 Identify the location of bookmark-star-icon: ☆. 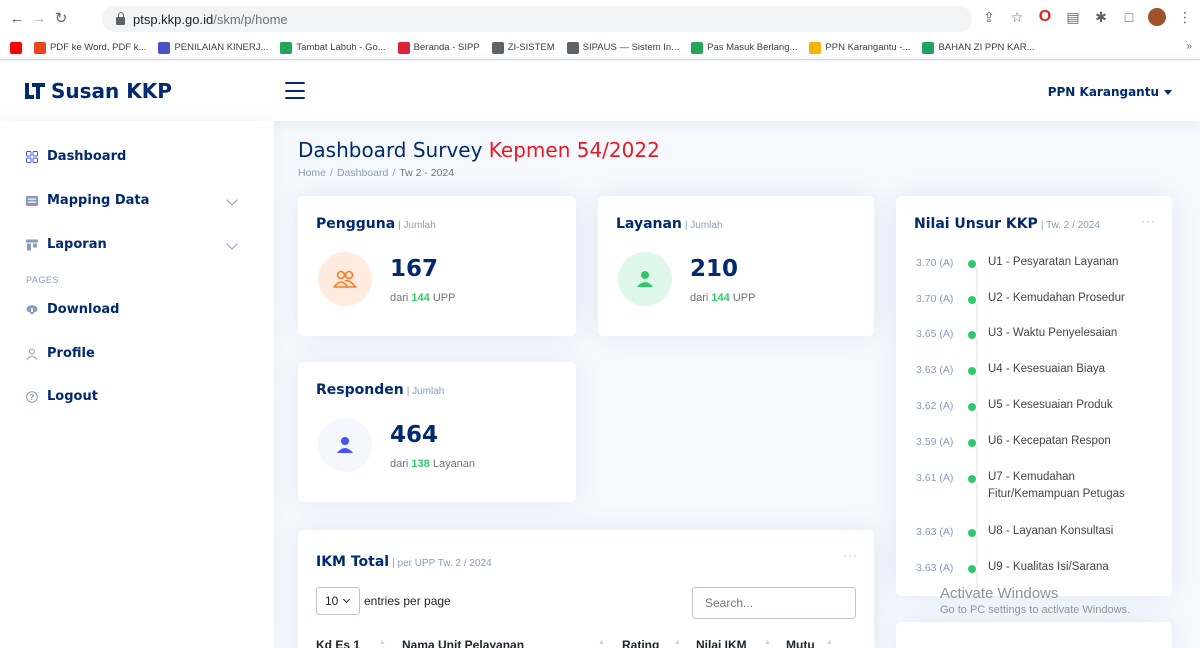
(1017, 17).